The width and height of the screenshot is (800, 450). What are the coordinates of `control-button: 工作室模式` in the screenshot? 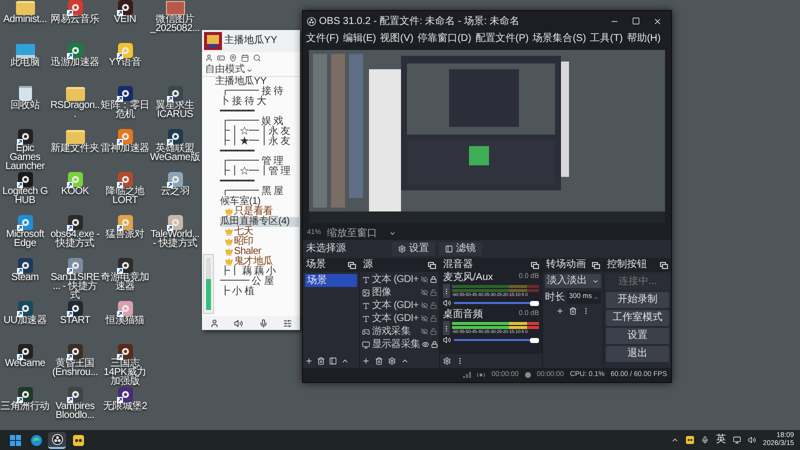 It's located at (637, 318).